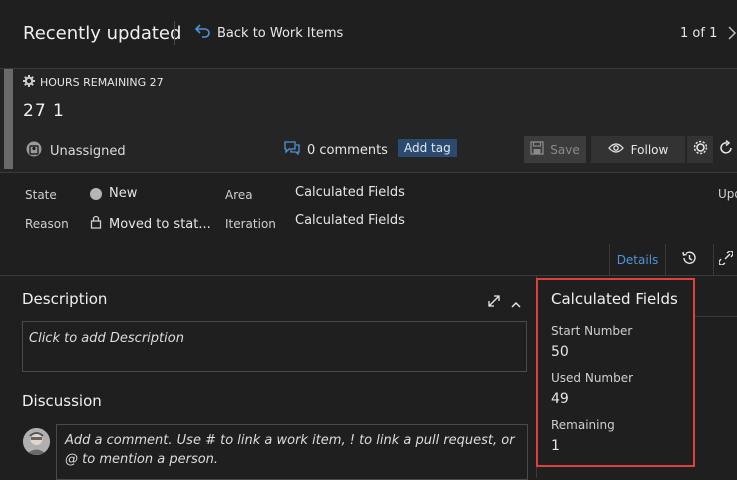 Image resolution: width=737 pixels, height=480 pixels. What do you see at coordinates (350, 220) in the screenshot?
I see `iteration-field: Calculated Fields` at bounding box center [350, 220].